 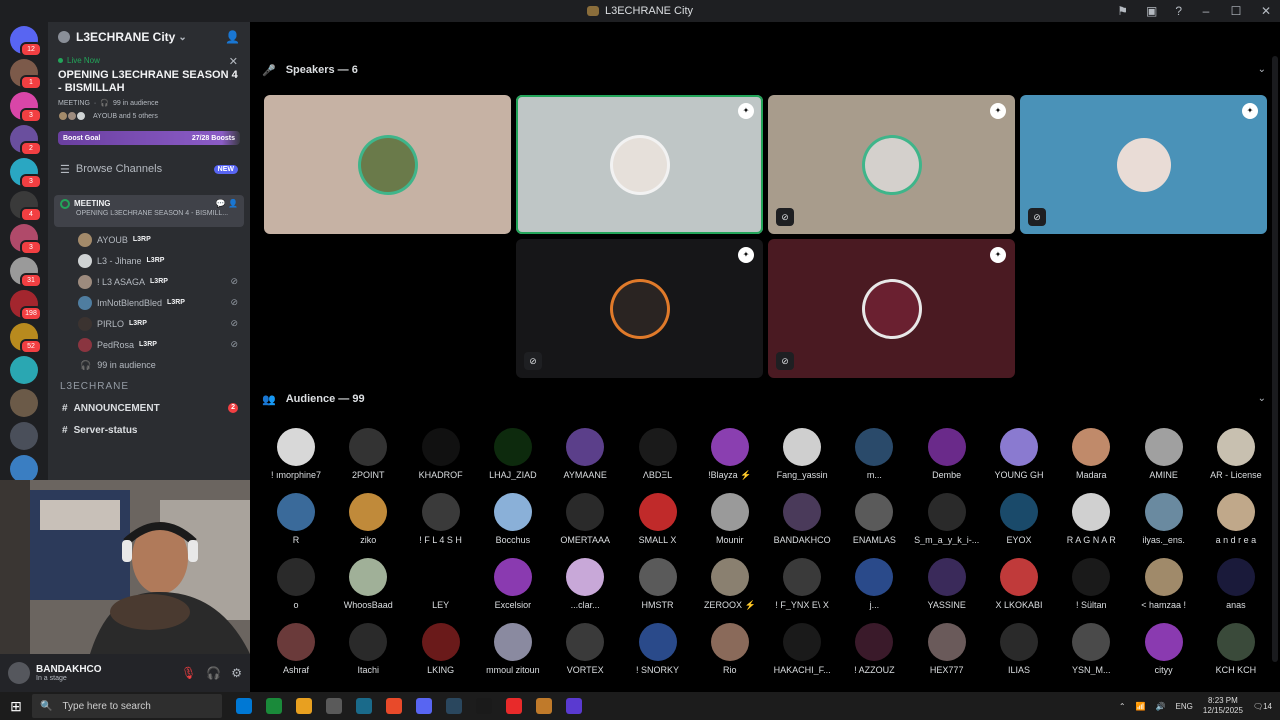 What do you see at coordinates (1164, 457) in the screenshot?
I see `audience-member: AMINE` at bounding box center [1164, 457].